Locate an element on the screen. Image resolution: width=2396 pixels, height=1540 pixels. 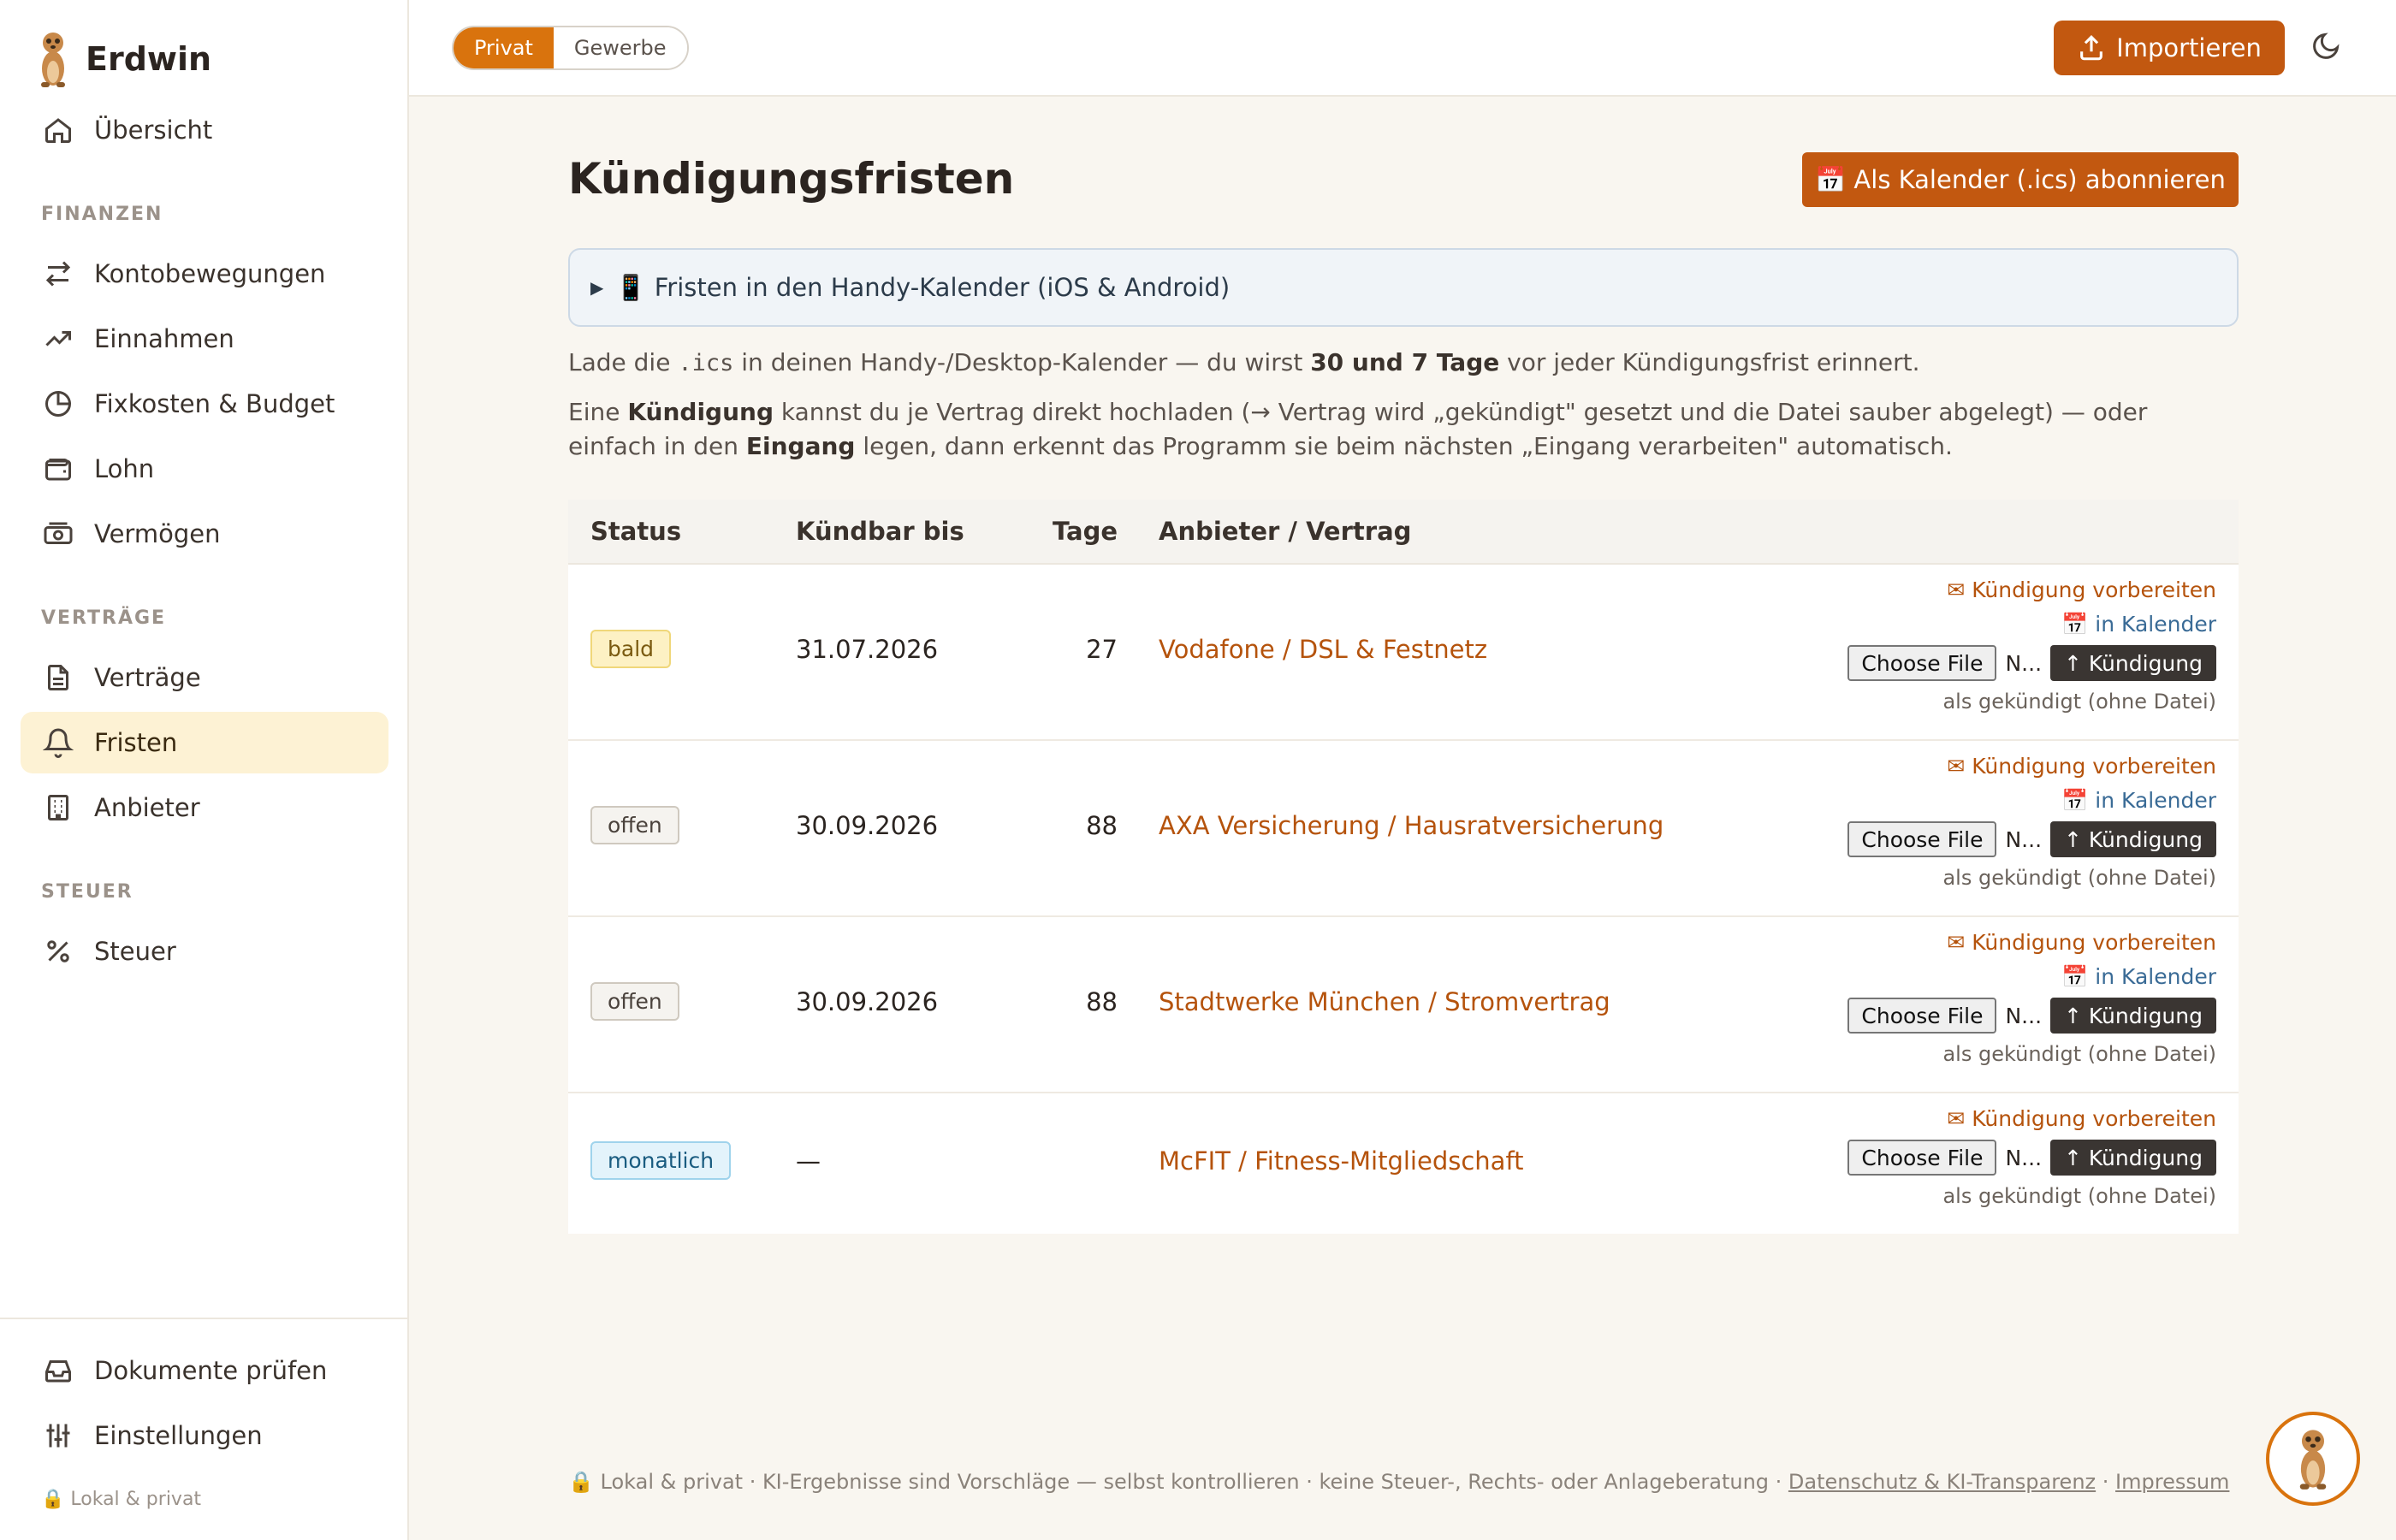
sidebar-item-label: Steuer is located at coordinates (135, 951).